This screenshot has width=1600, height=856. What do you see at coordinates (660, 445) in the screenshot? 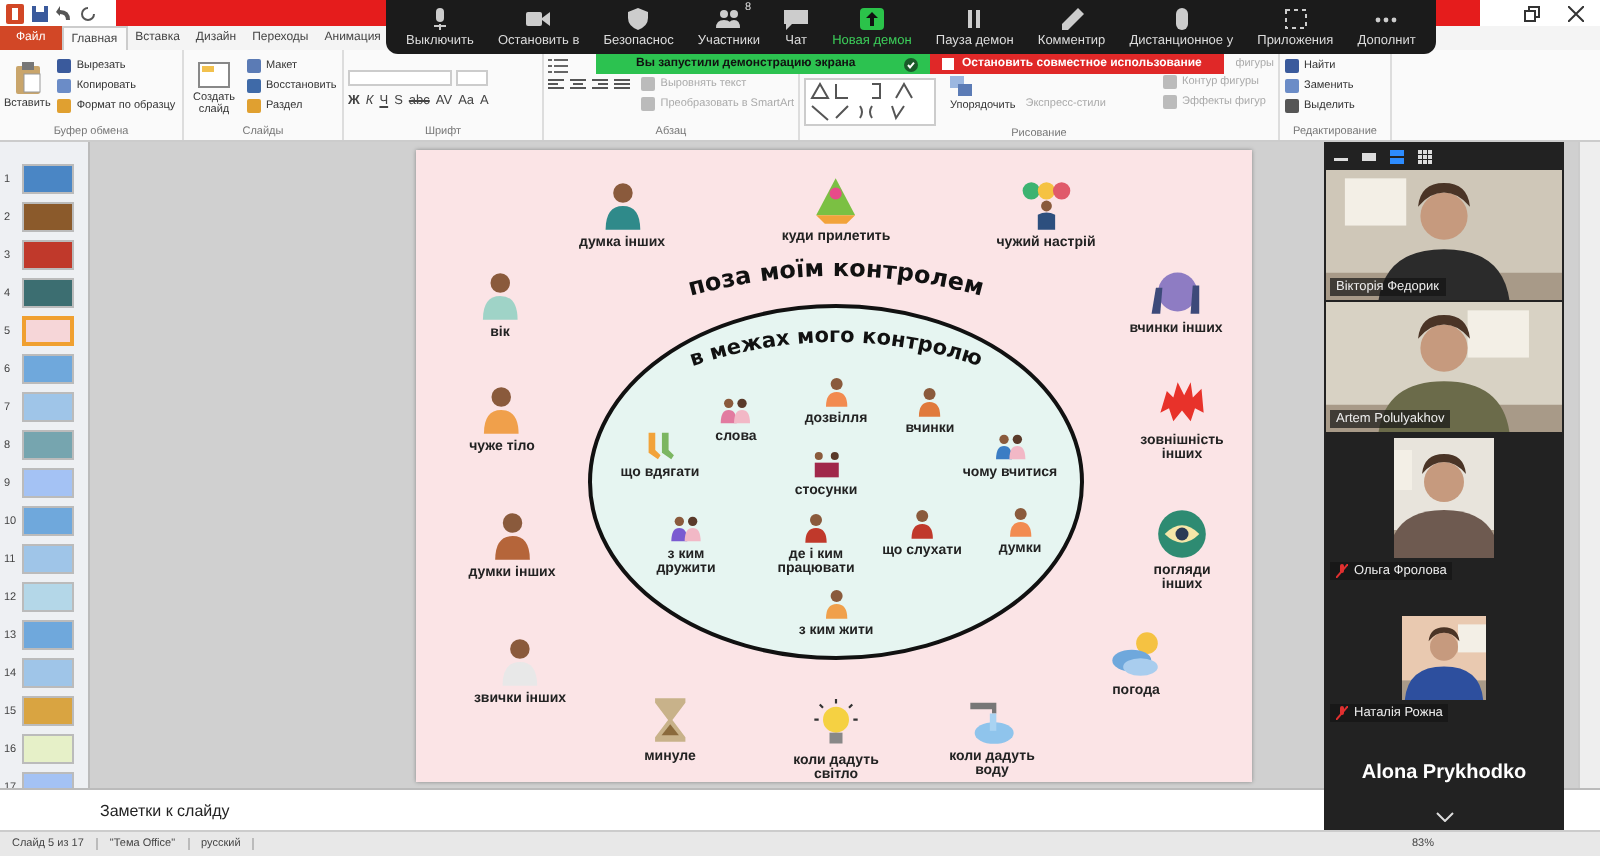
I see `socks-icon` at bounding box center [660, 445].